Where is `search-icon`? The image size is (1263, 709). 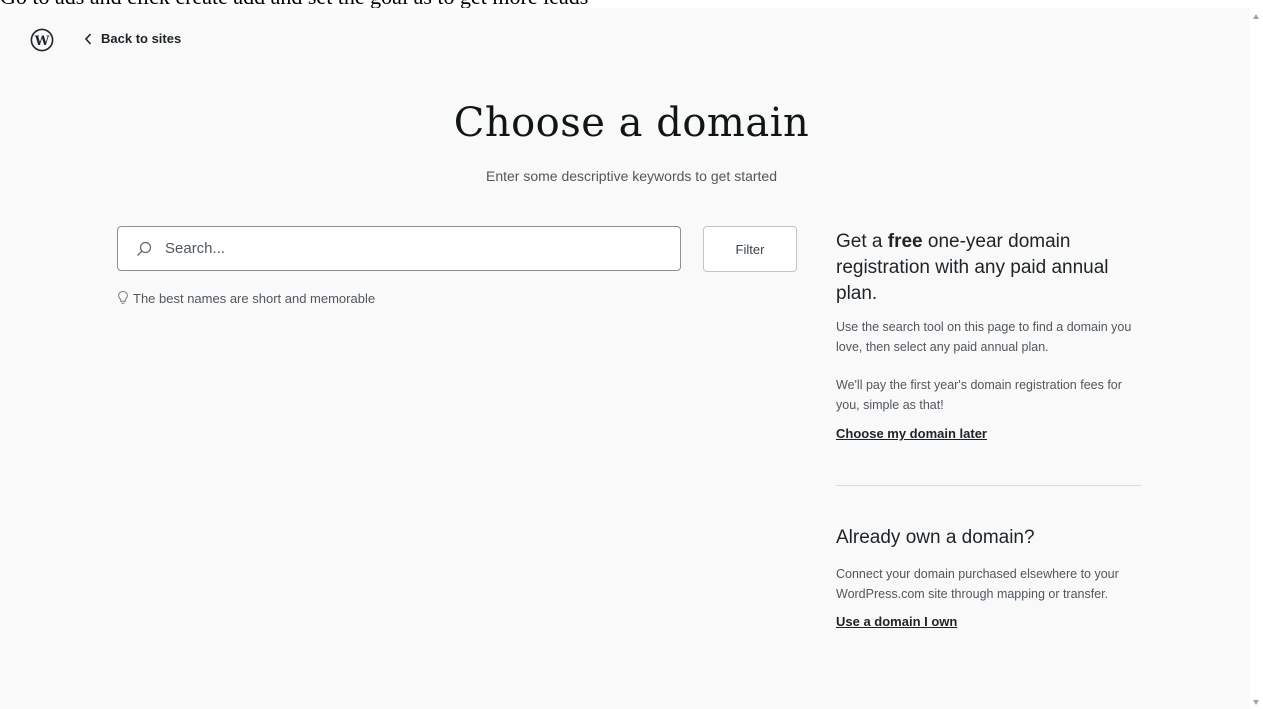
search-icon is located at coordinates (144, 248).